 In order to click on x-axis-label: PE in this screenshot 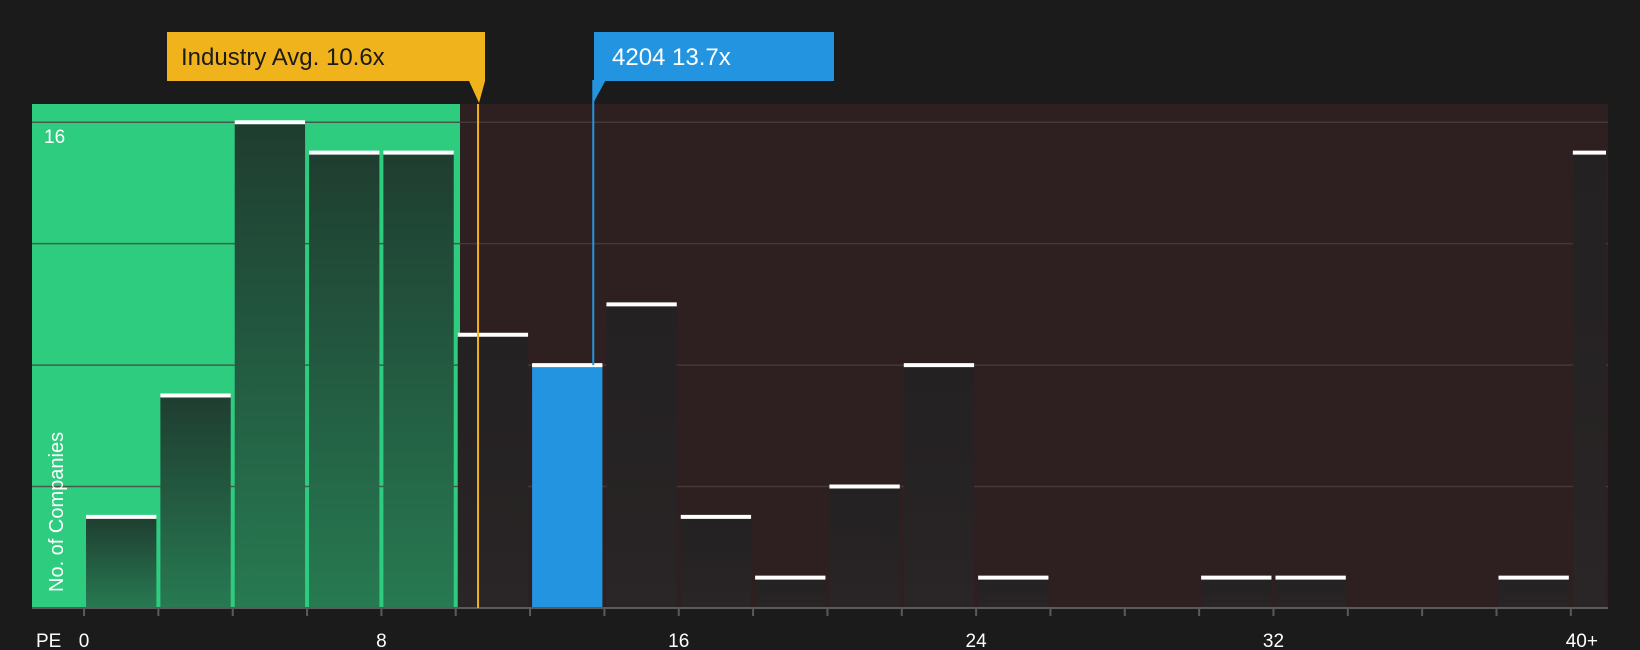, I will do `click(48, 640)`.